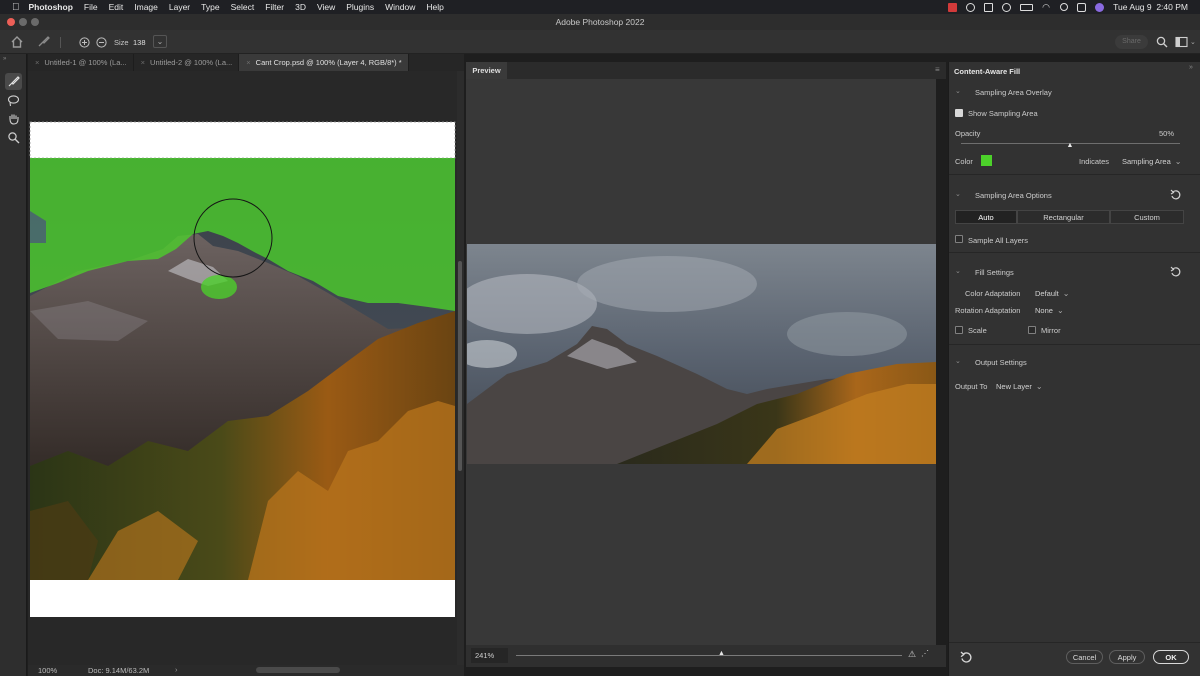 This screenshot has height=676, width=1200. Describe the element at coordinates (1046, 7) in the screenshot. I see `wifi-icon: ◠` at that location.